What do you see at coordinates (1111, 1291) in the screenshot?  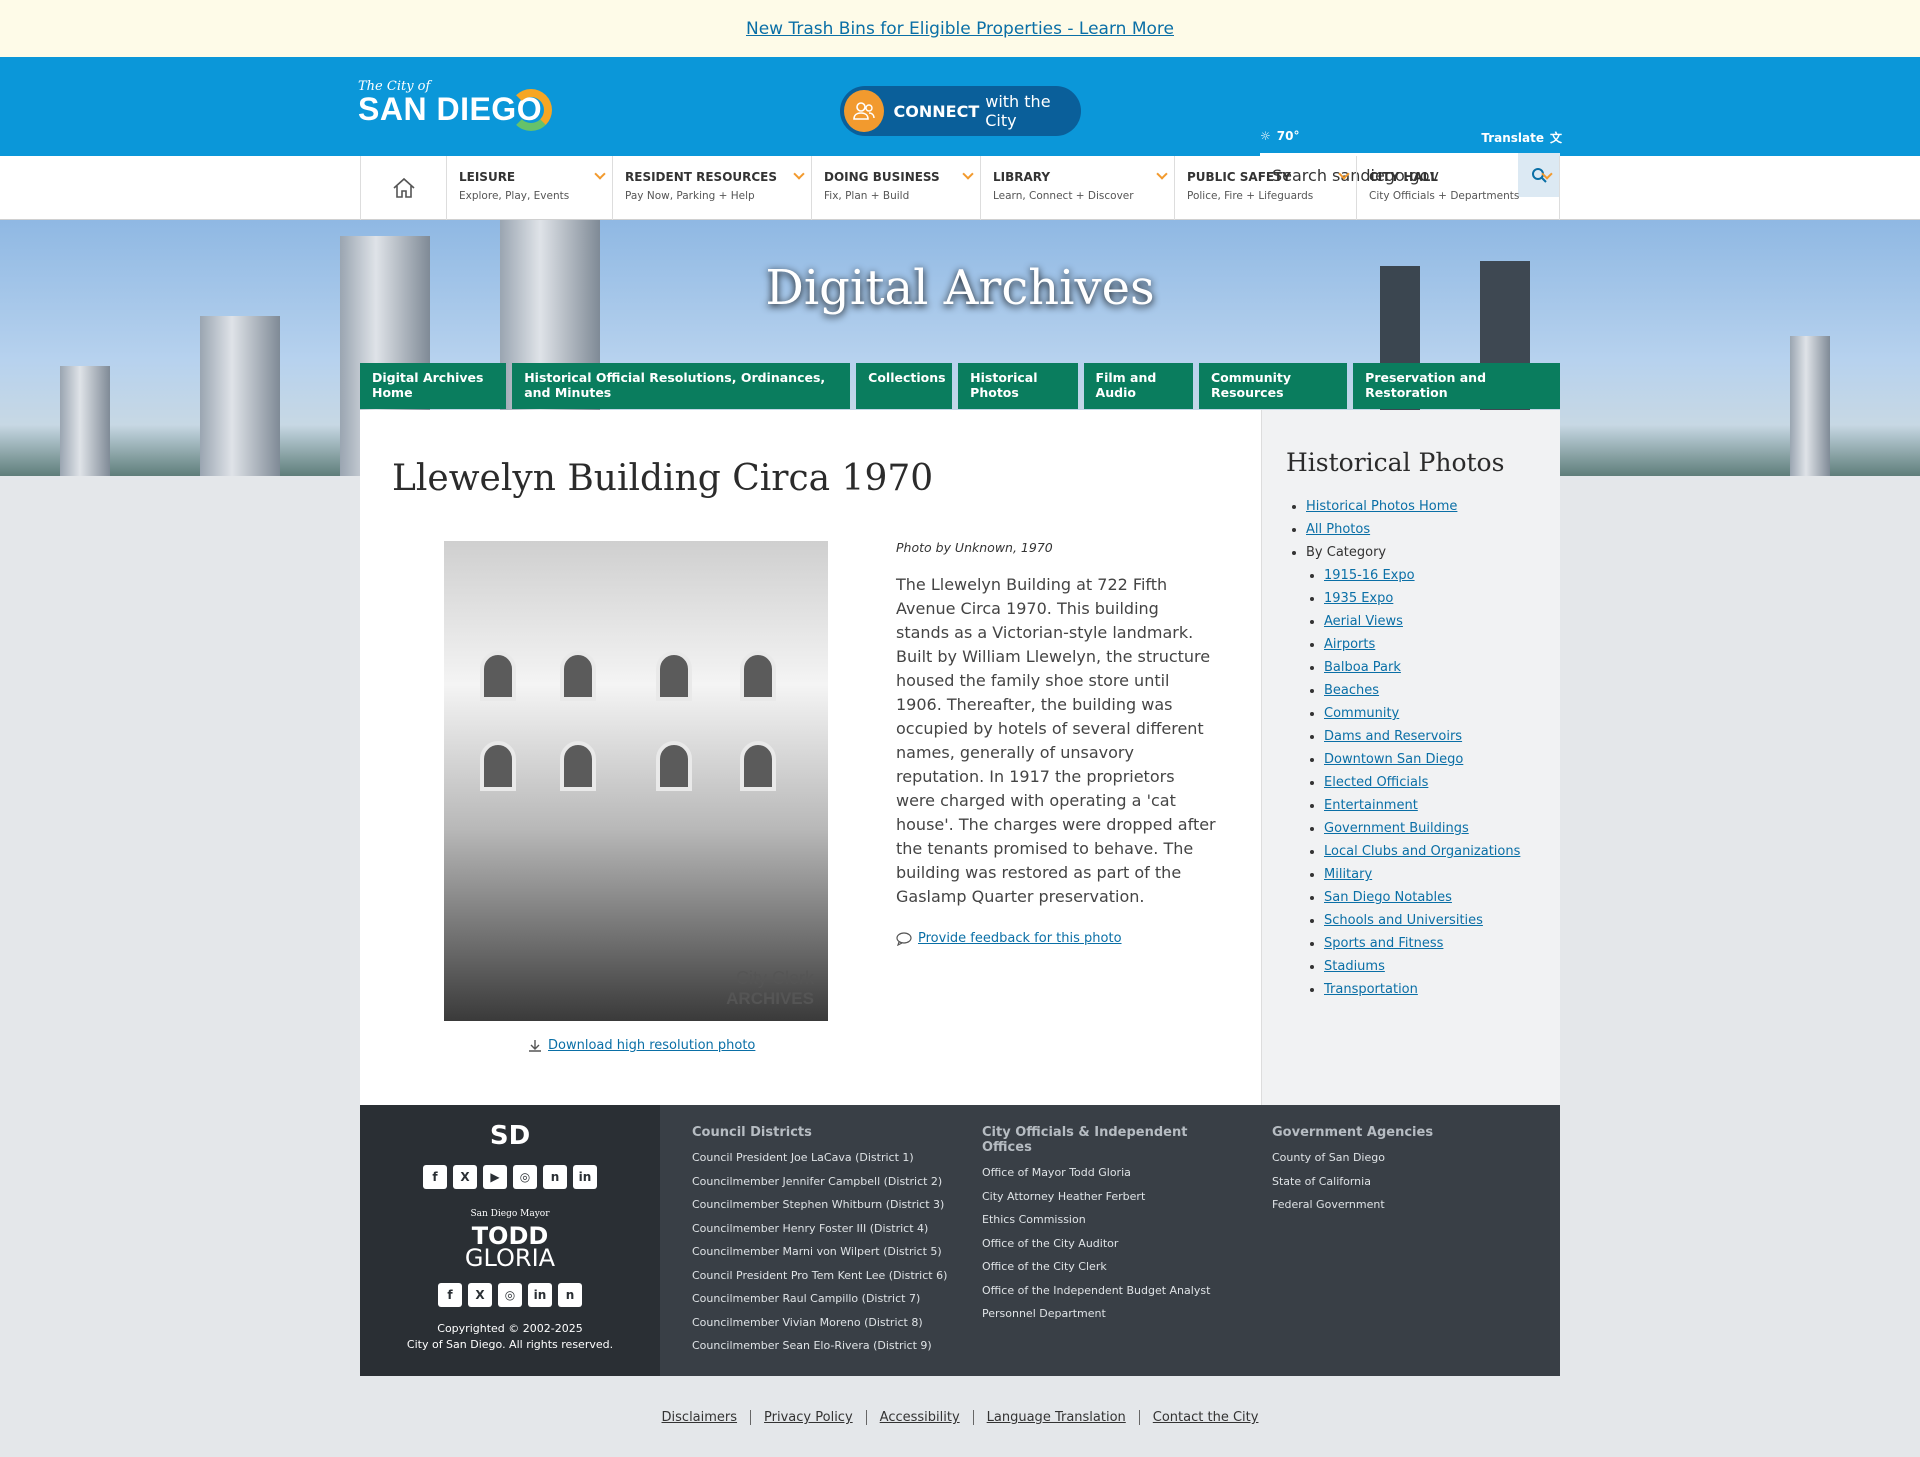 I see `footer-official-link: Office of the Independent Budget Analyst` at bounding box center [1111, 1291].